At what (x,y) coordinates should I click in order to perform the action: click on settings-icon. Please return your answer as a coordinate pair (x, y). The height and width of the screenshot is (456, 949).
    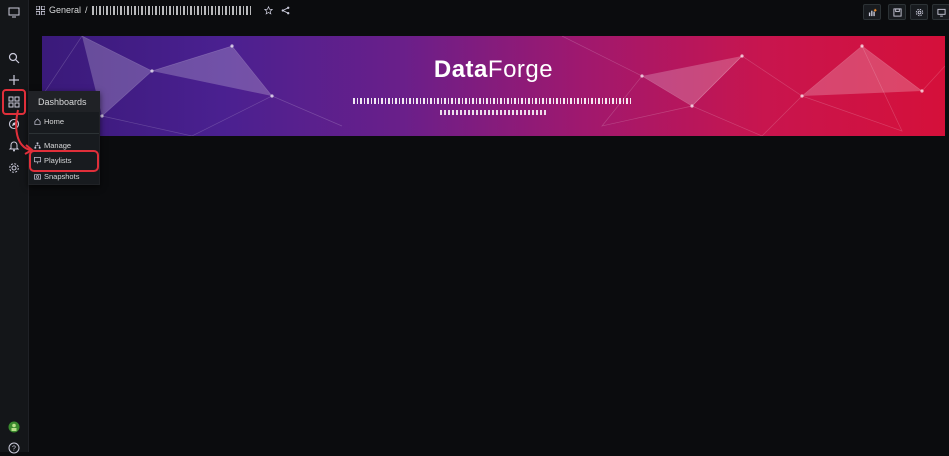
    Looking at the image, I should click on (919, 12).